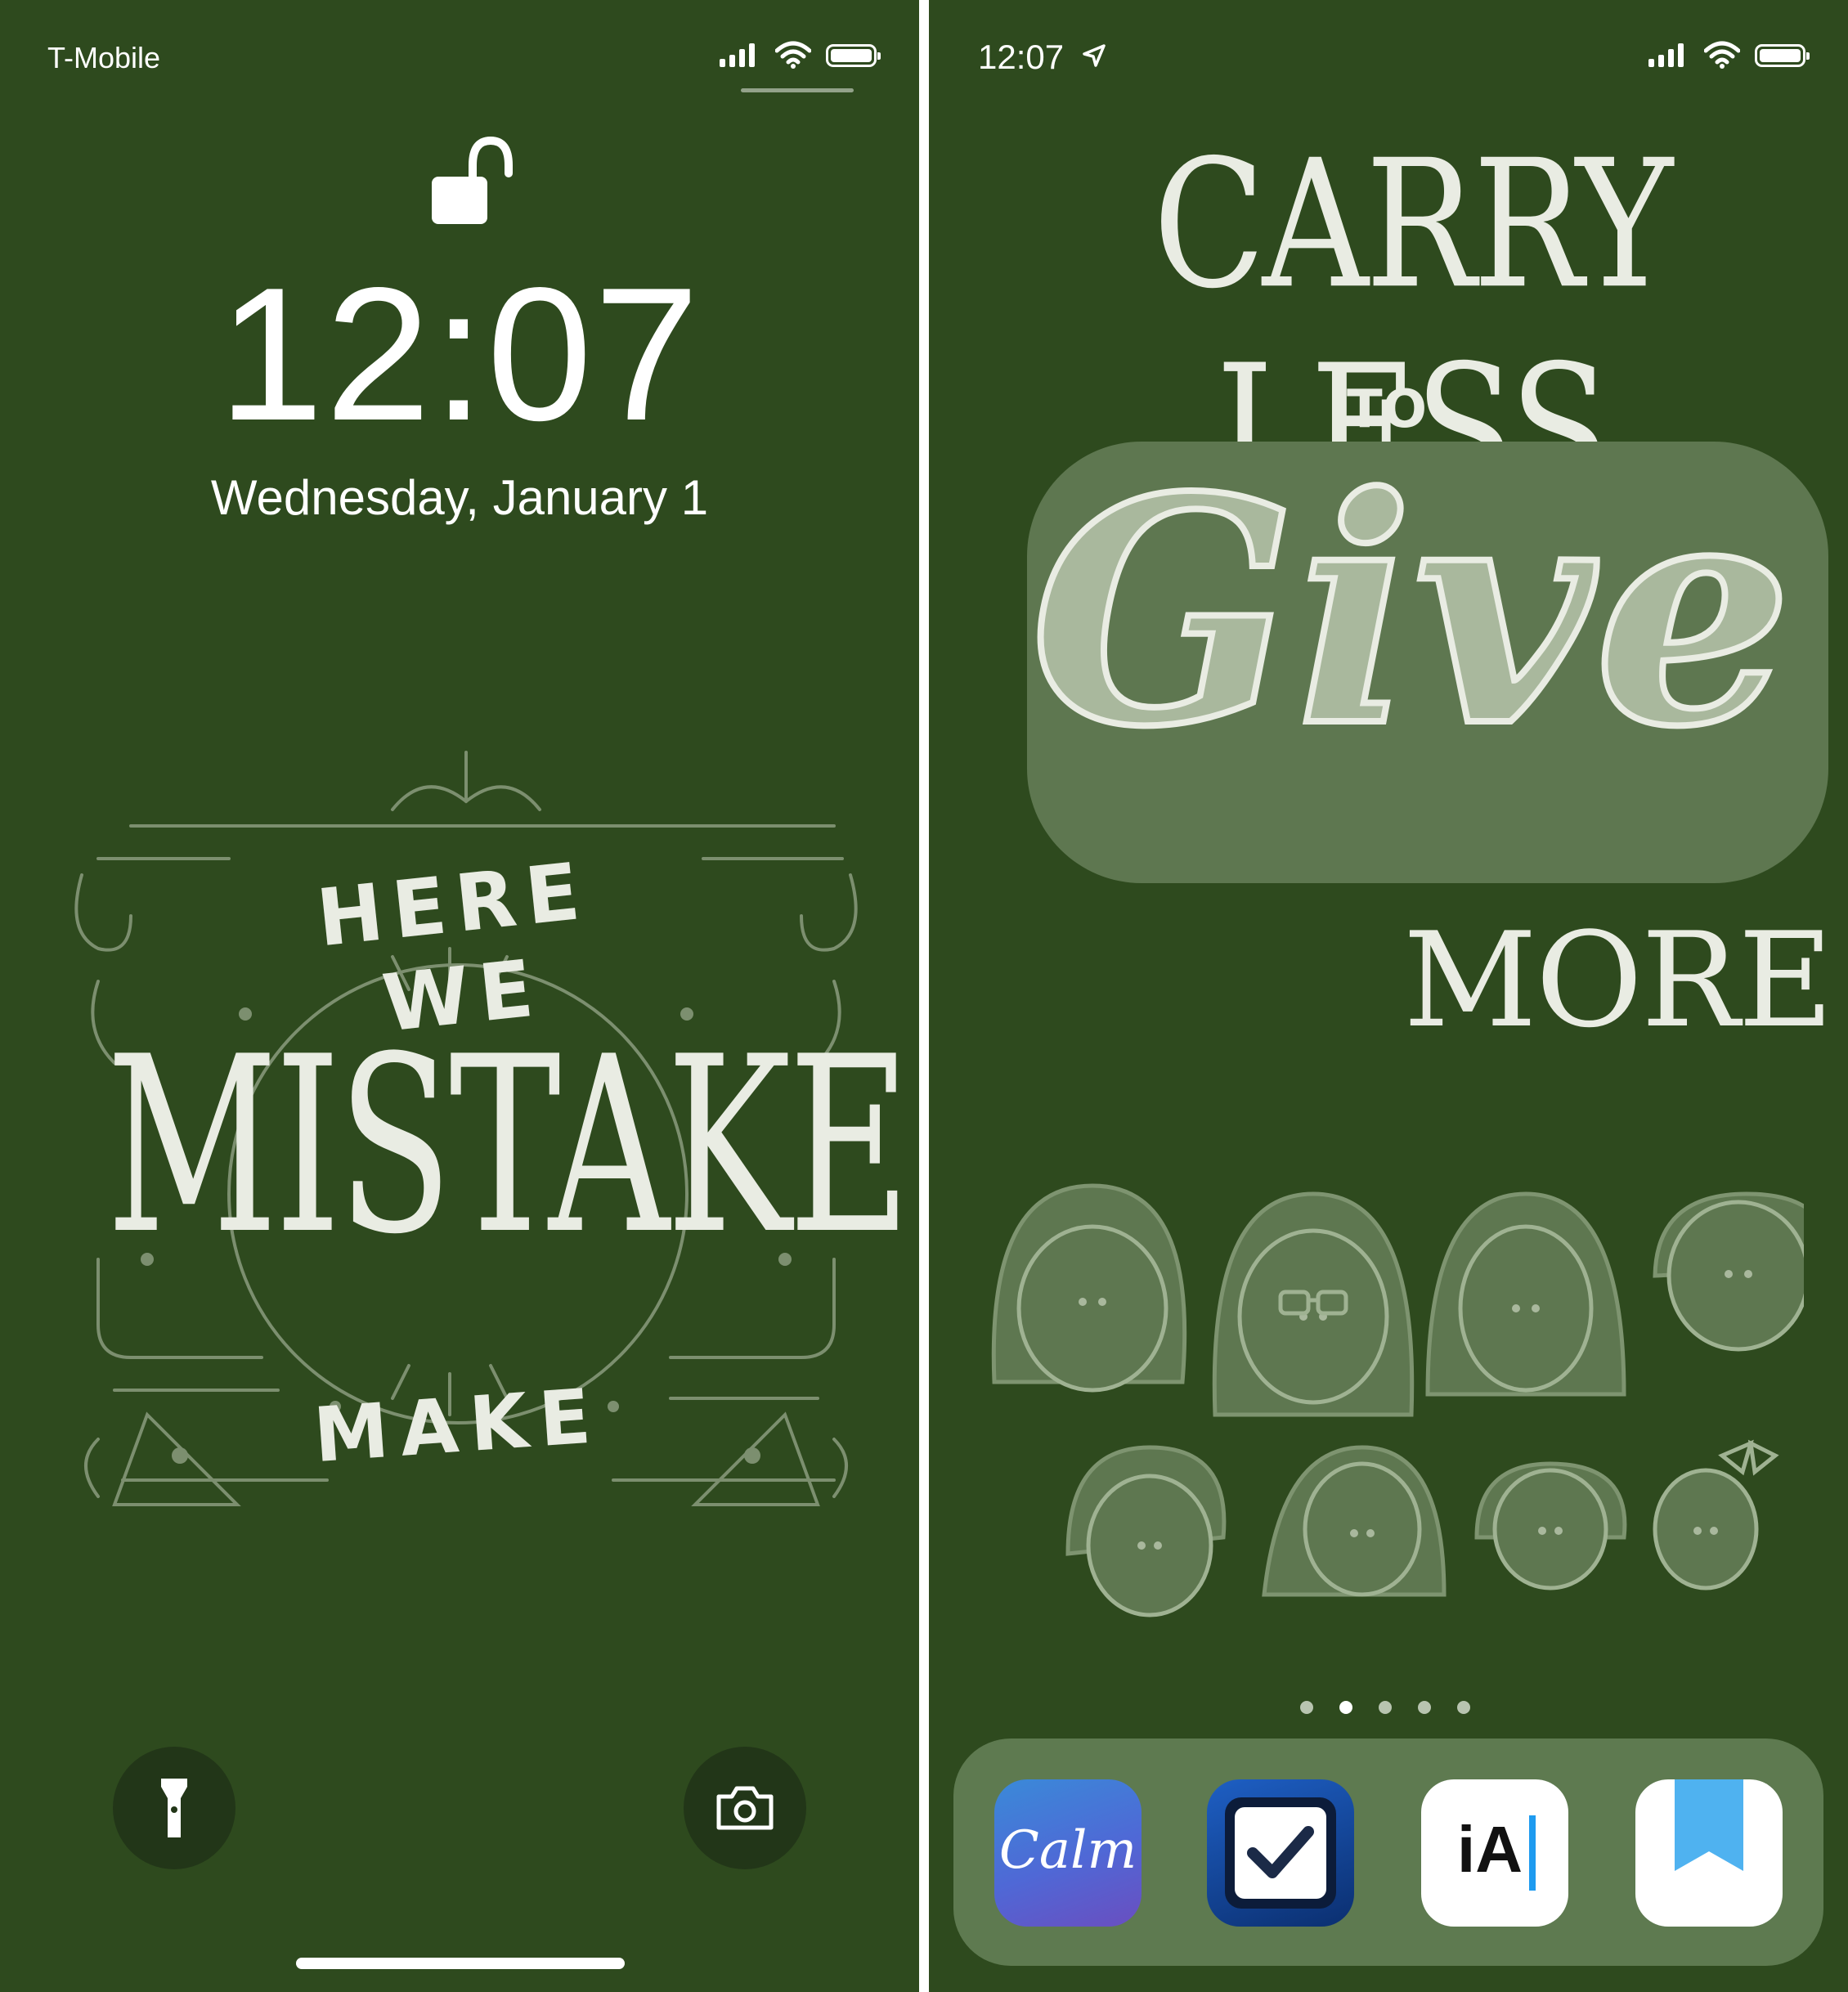 The width and height of the screenshot is (1848, 1992). What do you see at coordinates (1532, 1853) in the screenshot?
I see `text-cursor-icon` at bounding box center [1532, 1853].